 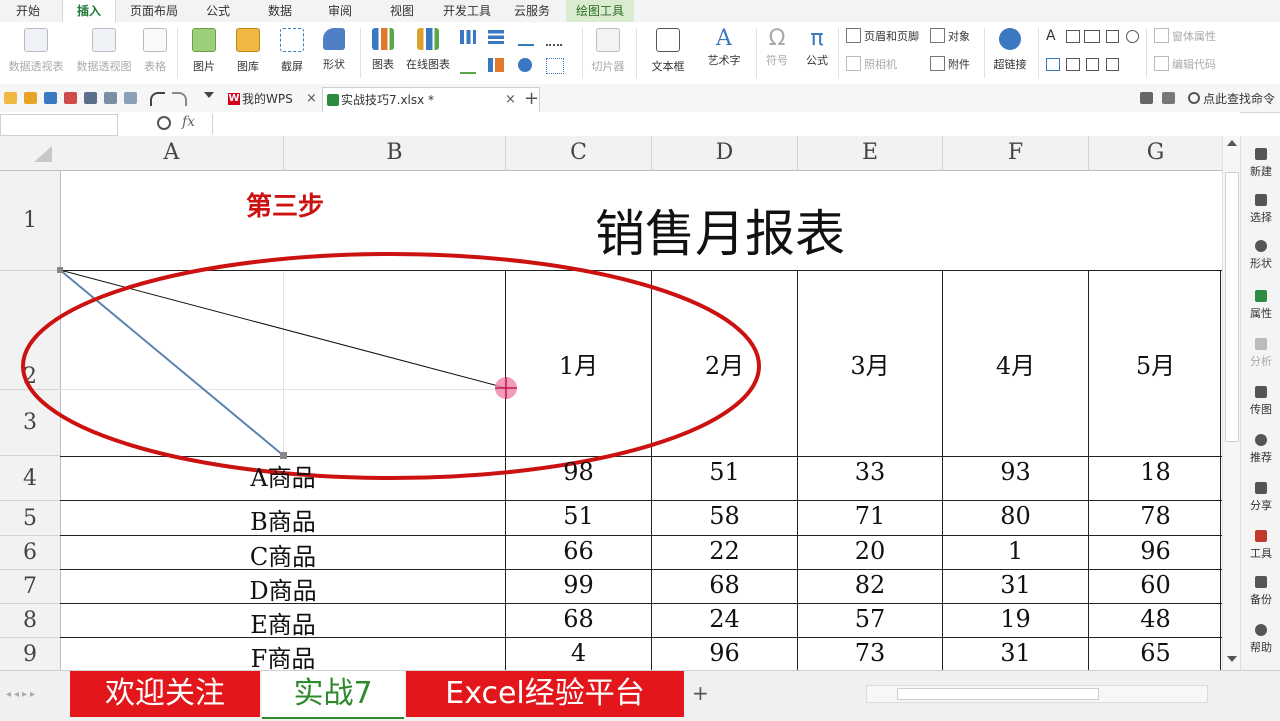 I want to click on open-folder-icon, so click(x=30, y=98).